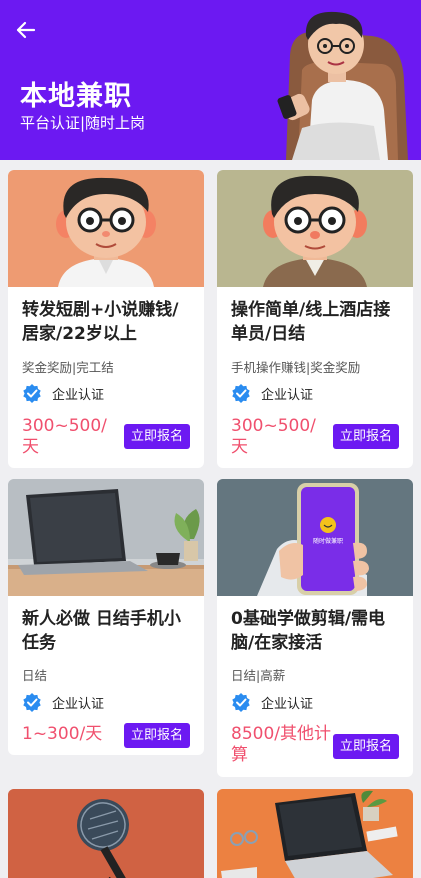 This screenshot has height=878, width=421. I want to click on job-card: 新人必做 日结手机小任务 日结 企业认证 1~300/天 立即报名, so click(106, 617).